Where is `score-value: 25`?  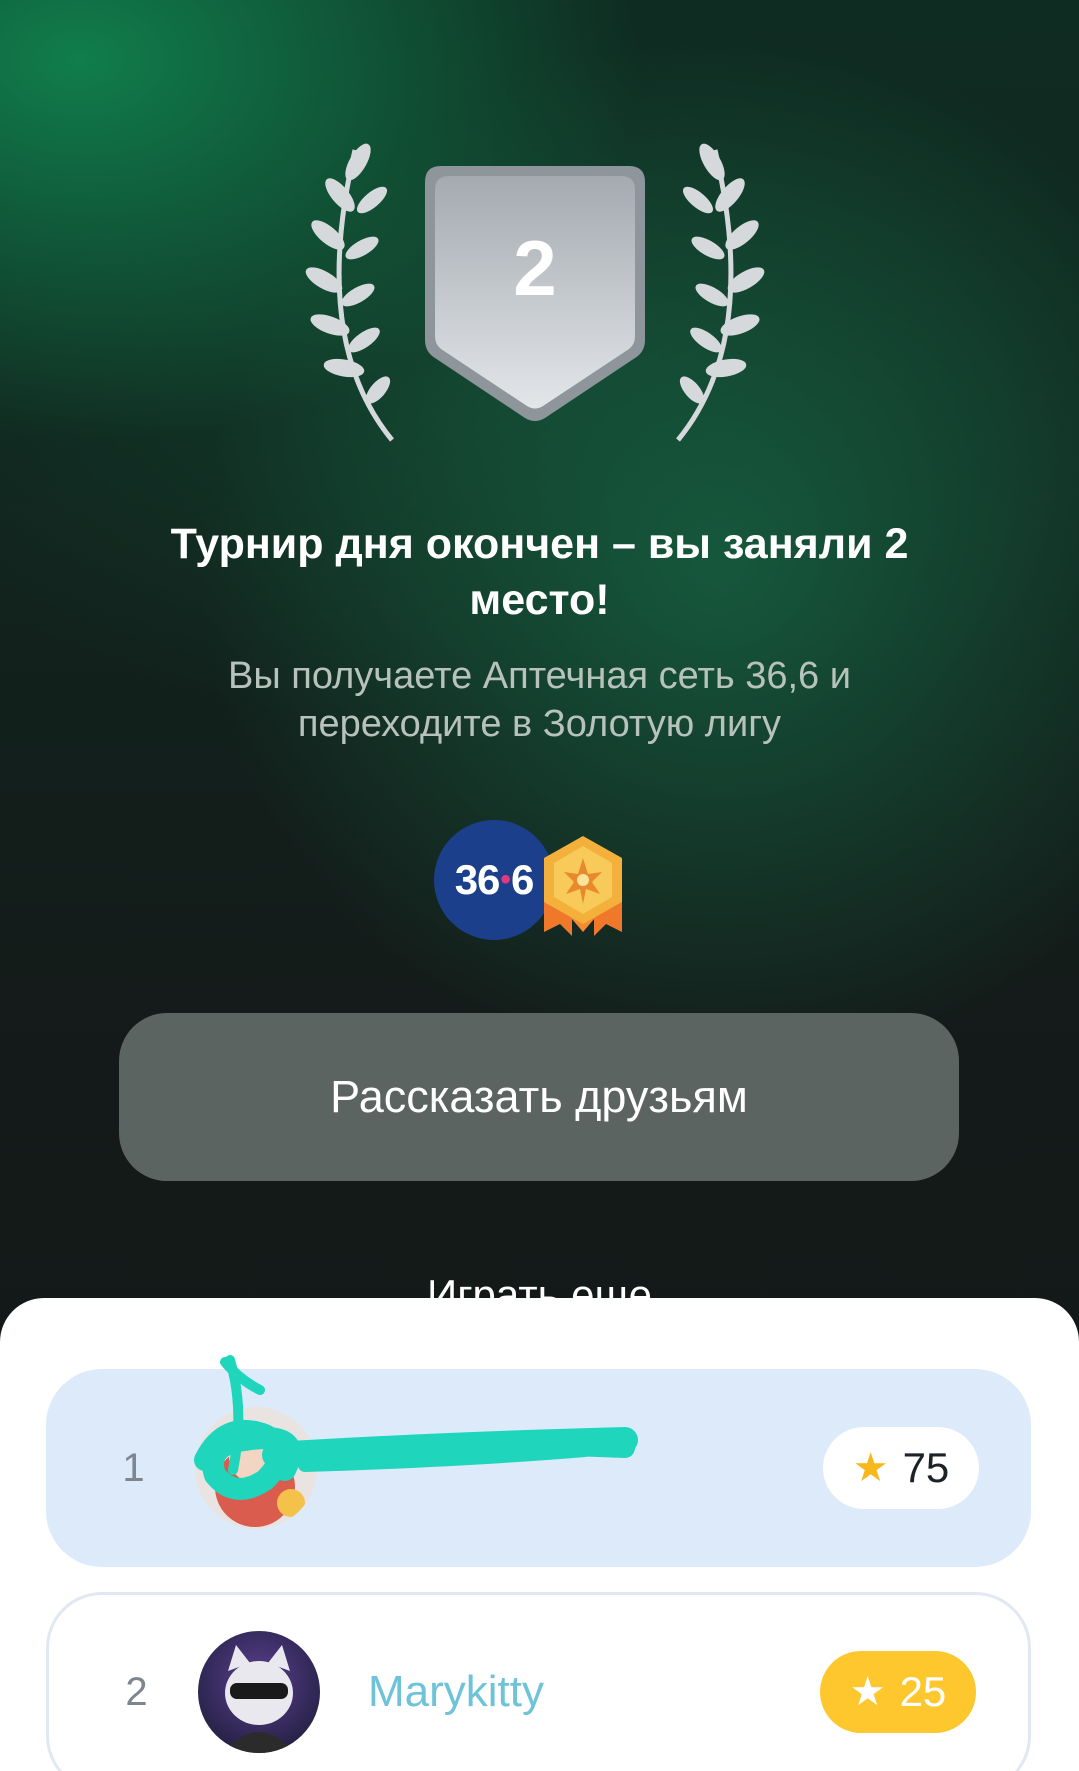 score-value: 25 is located at coordinates (923, 1691).